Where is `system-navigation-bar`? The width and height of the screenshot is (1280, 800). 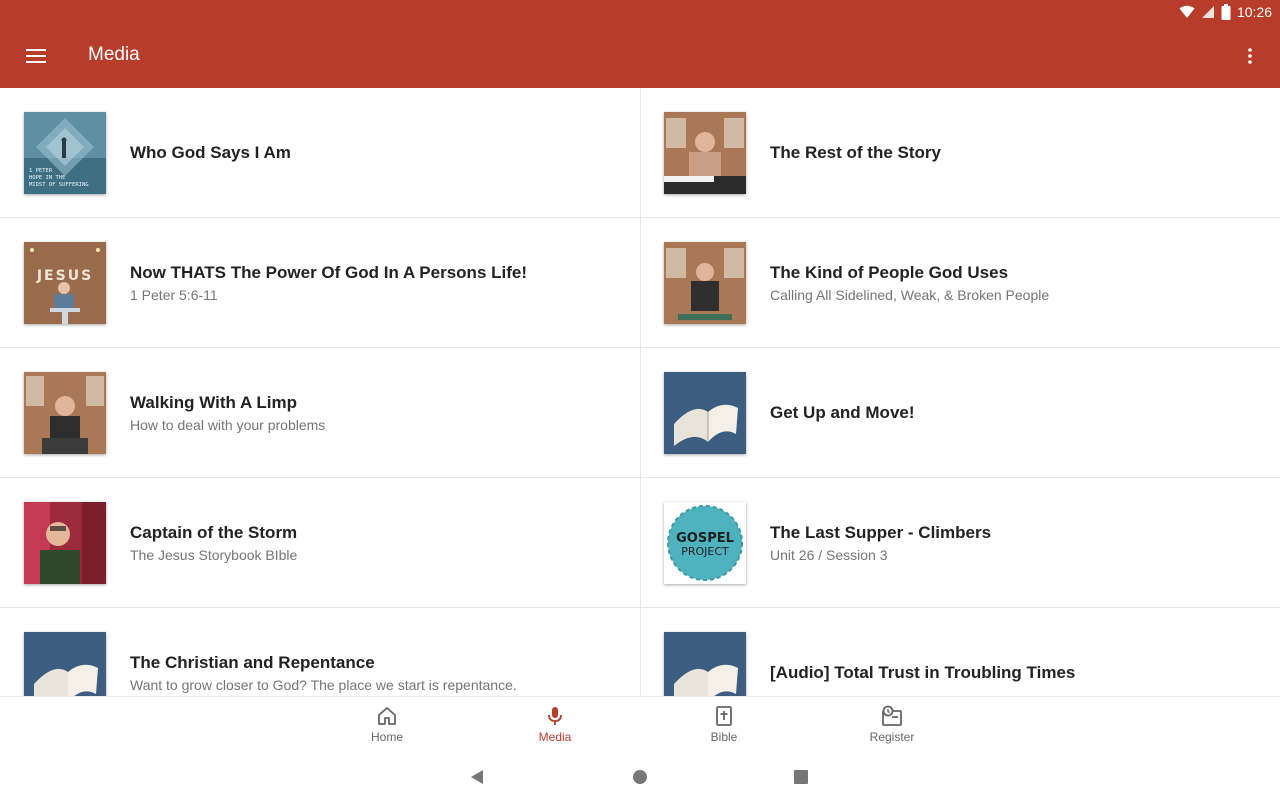 system-navigation-bar is located at coordinates (640, 777).